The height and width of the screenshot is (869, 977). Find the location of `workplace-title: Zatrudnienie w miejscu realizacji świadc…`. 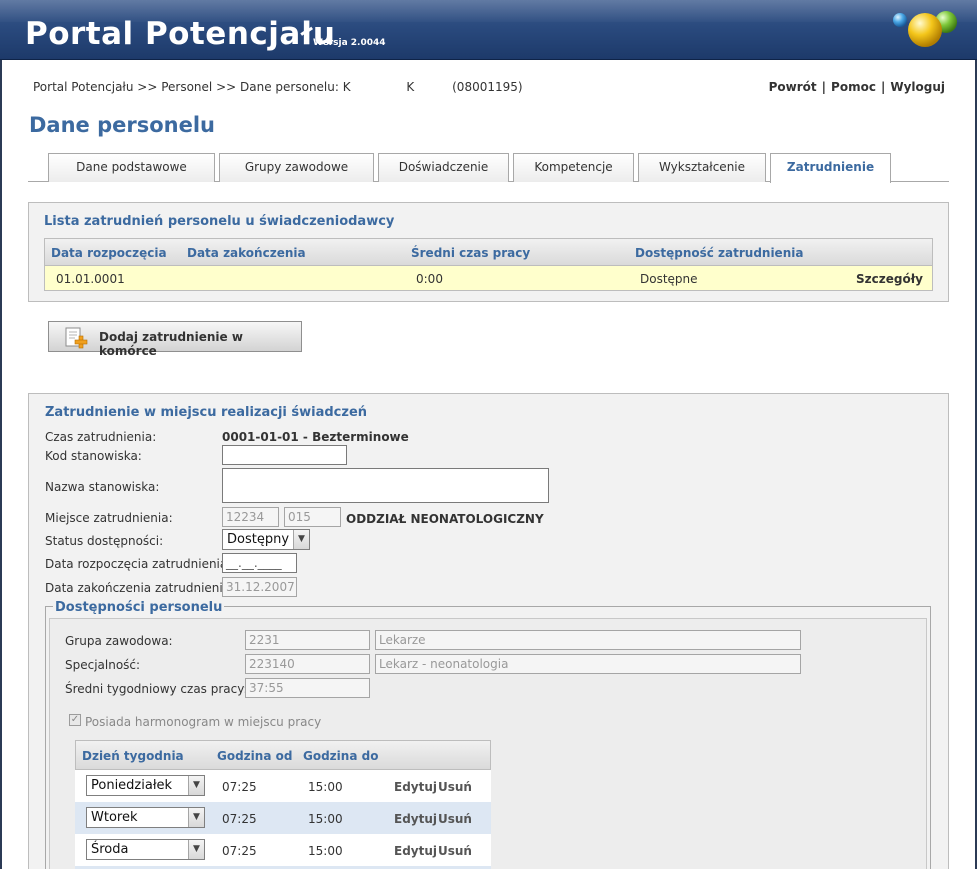

workplace-title: Zatrudnienie w miejscu realizacji świadc… is located at coordinates (206, 412).